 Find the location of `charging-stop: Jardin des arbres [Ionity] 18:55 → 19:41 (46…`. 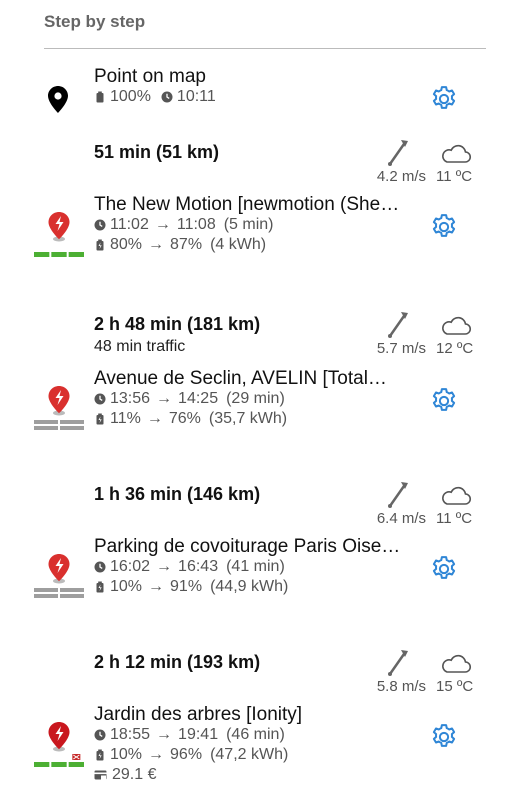

charging-stop: Jardin des arbres [Ionity] 18:55 → 19:41 (46… is located at coordinates (255, 743).